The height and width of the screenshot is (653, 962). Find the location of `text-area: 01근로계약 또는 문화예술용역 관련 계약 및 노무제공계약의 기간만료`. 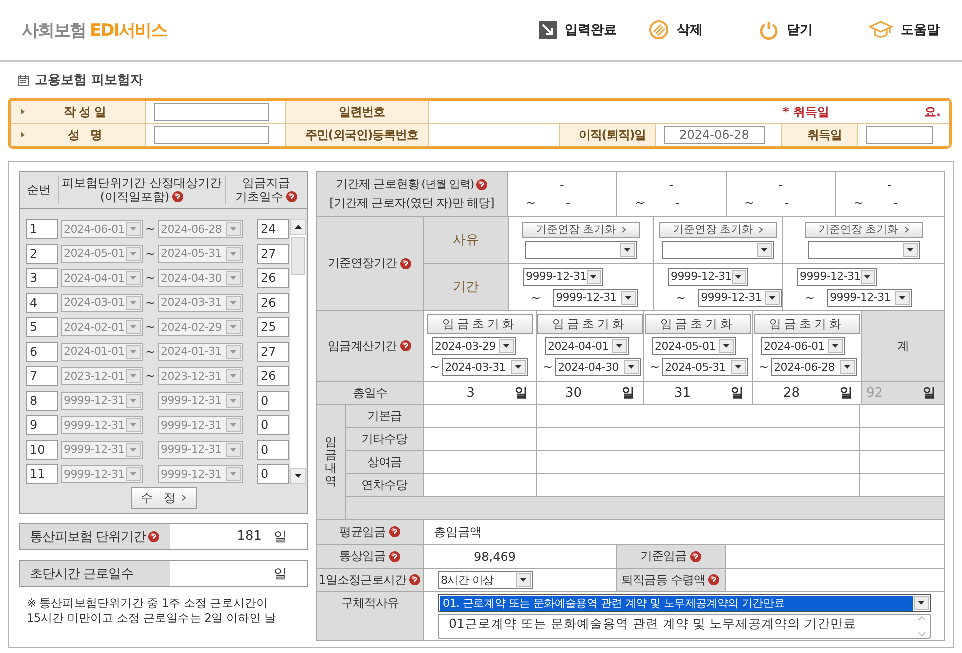

text-area: 01근로계약 또는 문화예술용역 관련 계약 및 노무제공계약의 기간만료 is located at coordinates (684, 626).